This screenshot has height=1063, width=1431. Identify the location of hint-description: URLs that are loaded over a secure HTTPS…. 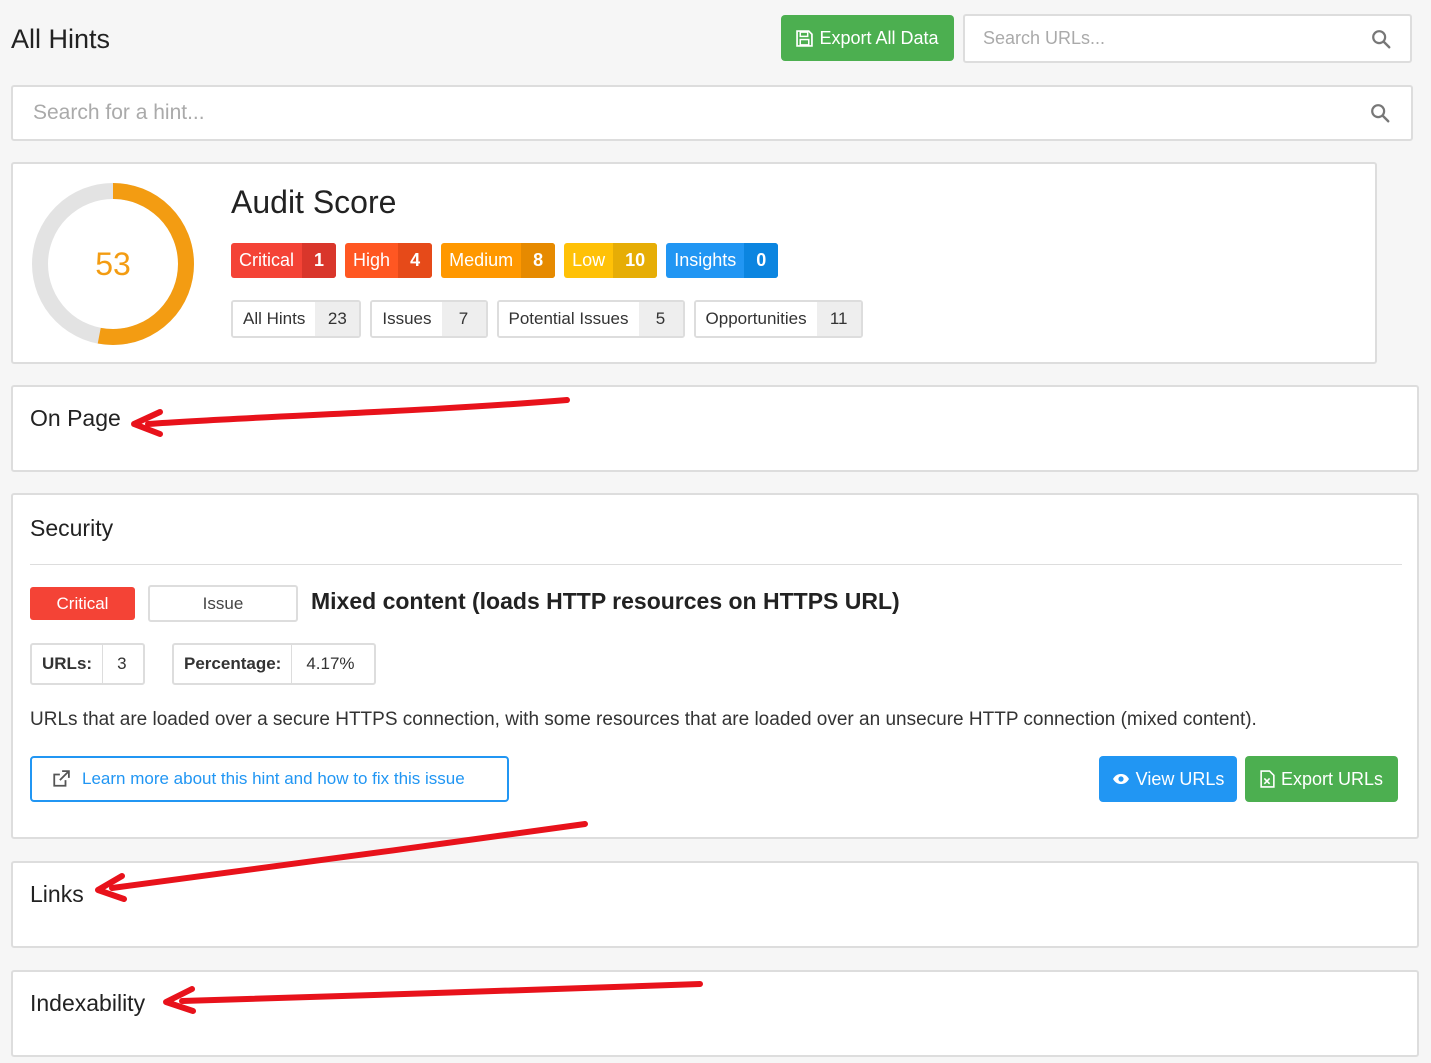
(643, 719).